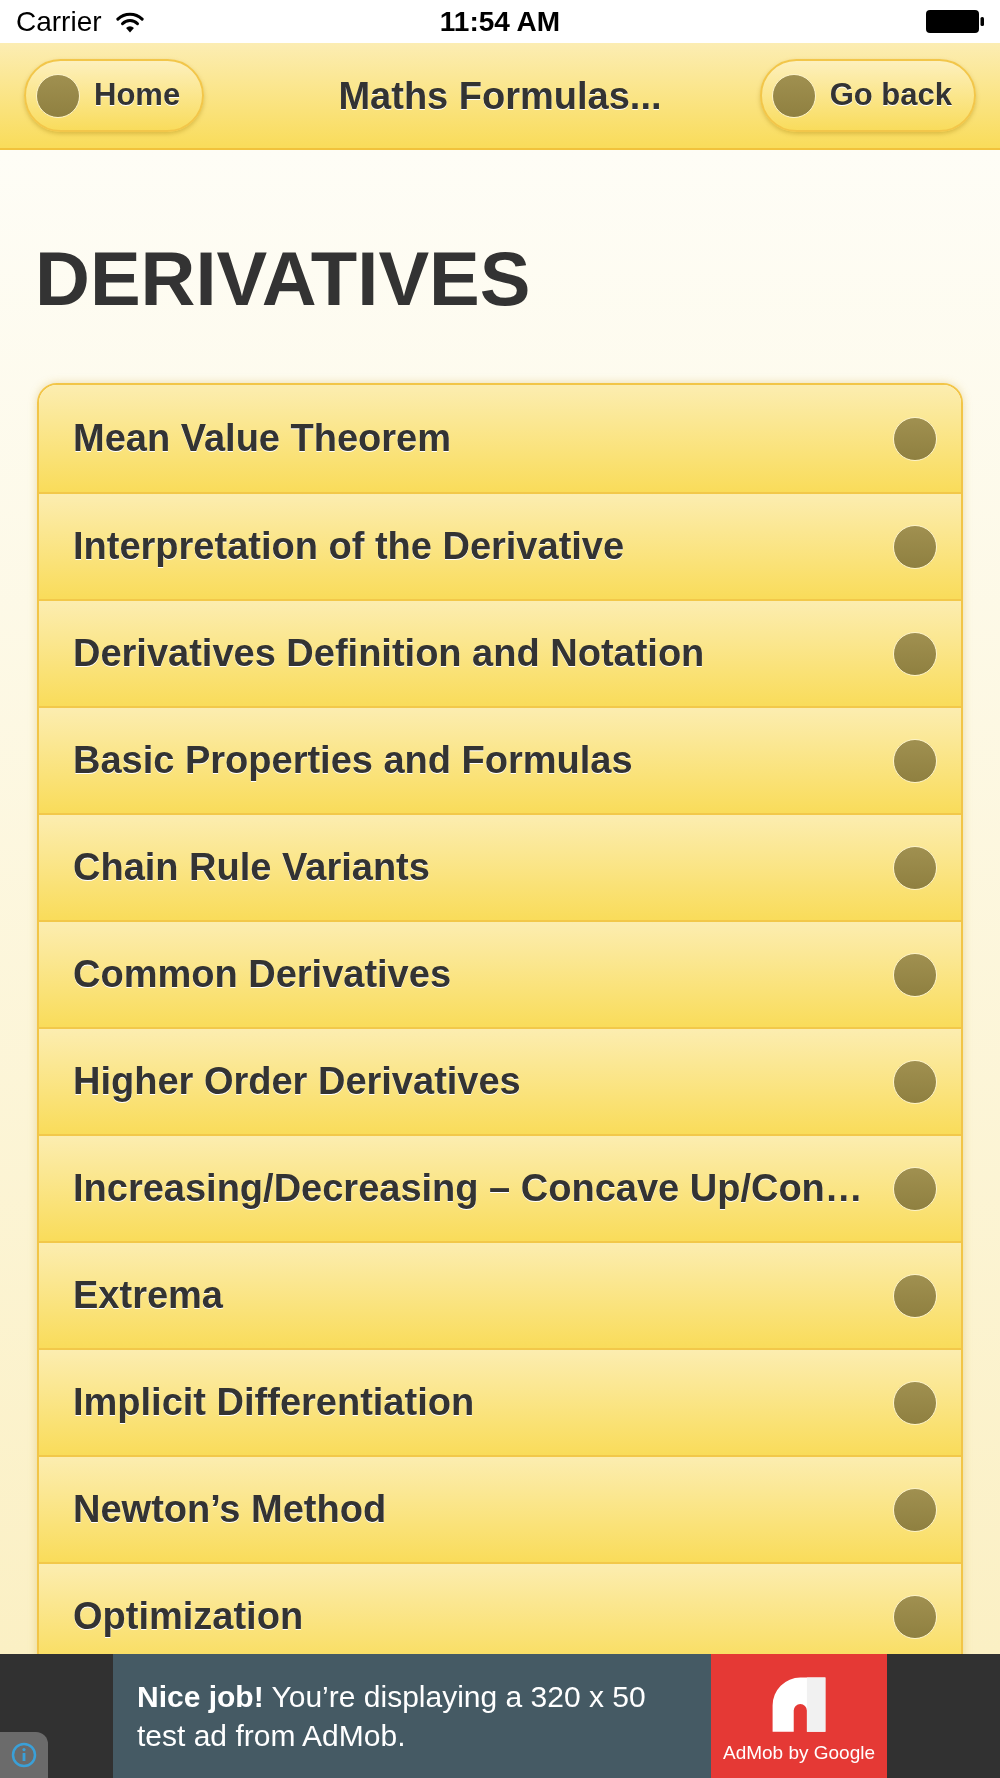 The width and height of the screenshot is (1000, 1778). I want to click on list-item: Higher Order Derivatives, so click(500, 1080).